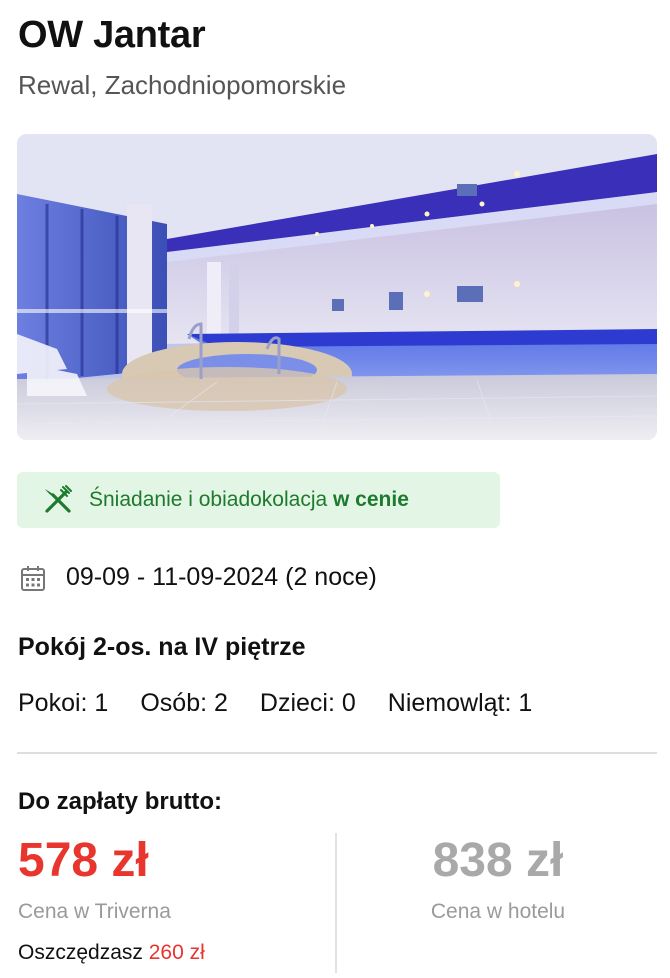  I want to click on stay-dates-text: 09-09 - 11-09-2024 (2 noce), so click(221, 577).